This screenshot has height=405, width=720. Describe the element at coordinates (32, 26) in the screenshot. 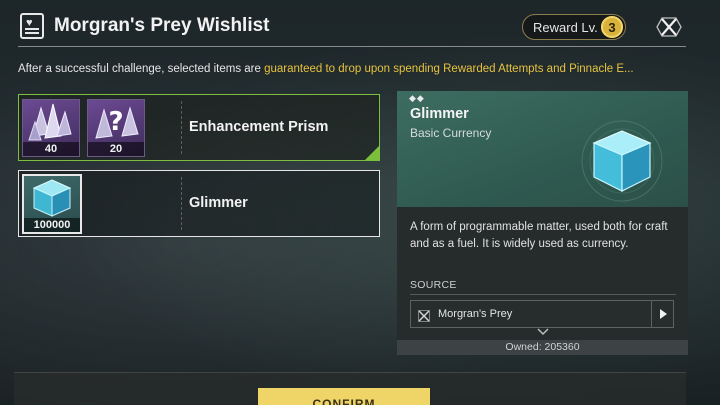

I see `wishlist-icon: ♥` at that location.